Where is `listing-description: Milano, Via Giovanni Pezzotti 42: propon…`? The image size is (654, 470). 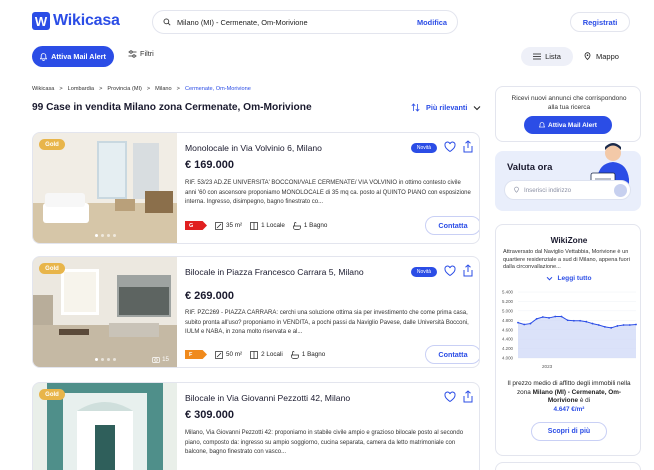
listing-description: Milano, Via Giovanni Pezzotti 42: propon… is located at coordinates (324, 442).